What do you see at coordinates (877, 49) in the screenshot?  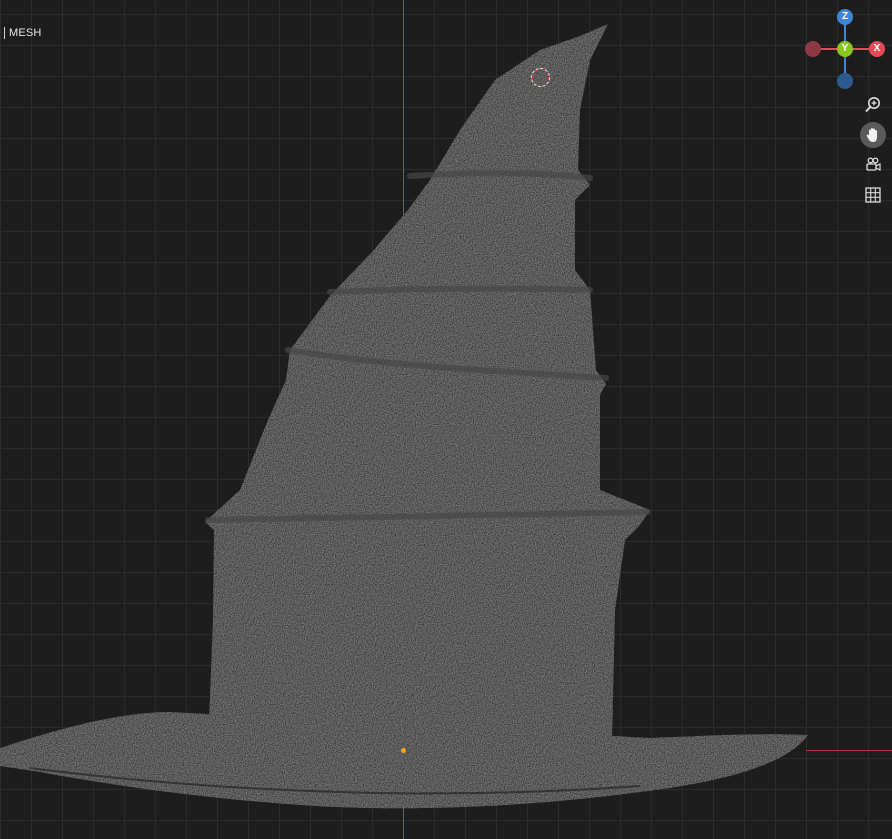 I see `gizmo-x-axis: X` at bounding box center [877, 49].